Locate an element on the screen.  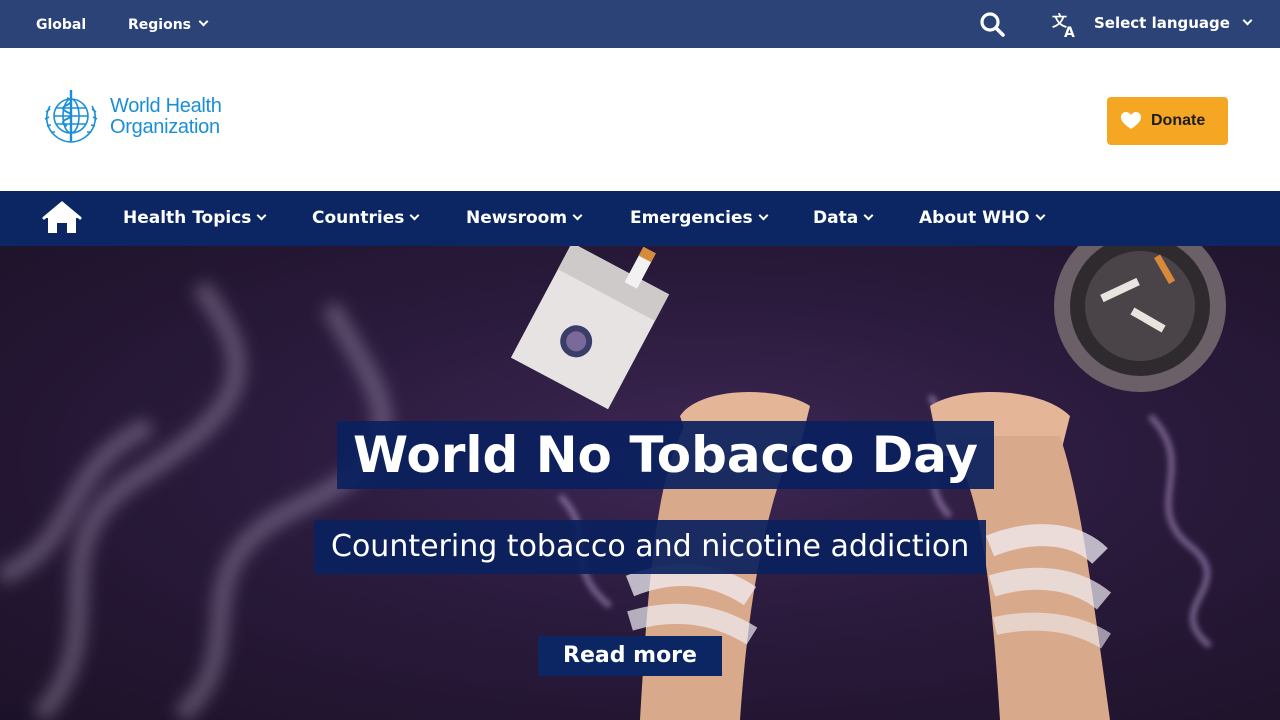
global-label: Global is located at coordinates (61, 25).